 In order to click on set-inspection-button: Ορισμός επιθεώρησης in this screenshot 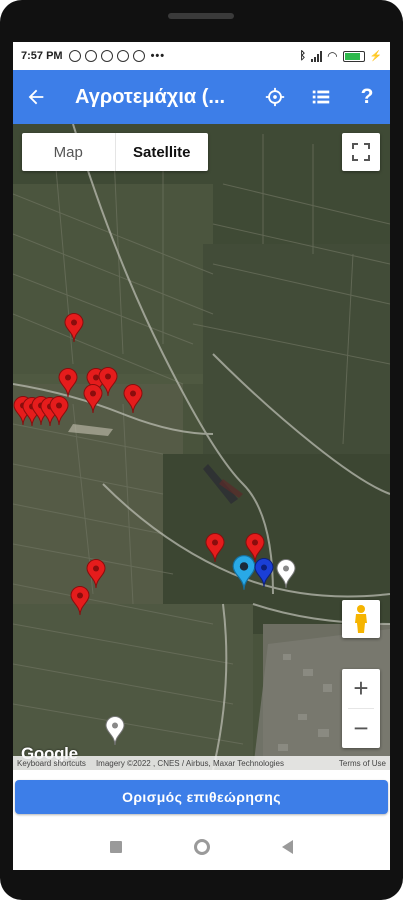, I will do `click(201, 797)`.